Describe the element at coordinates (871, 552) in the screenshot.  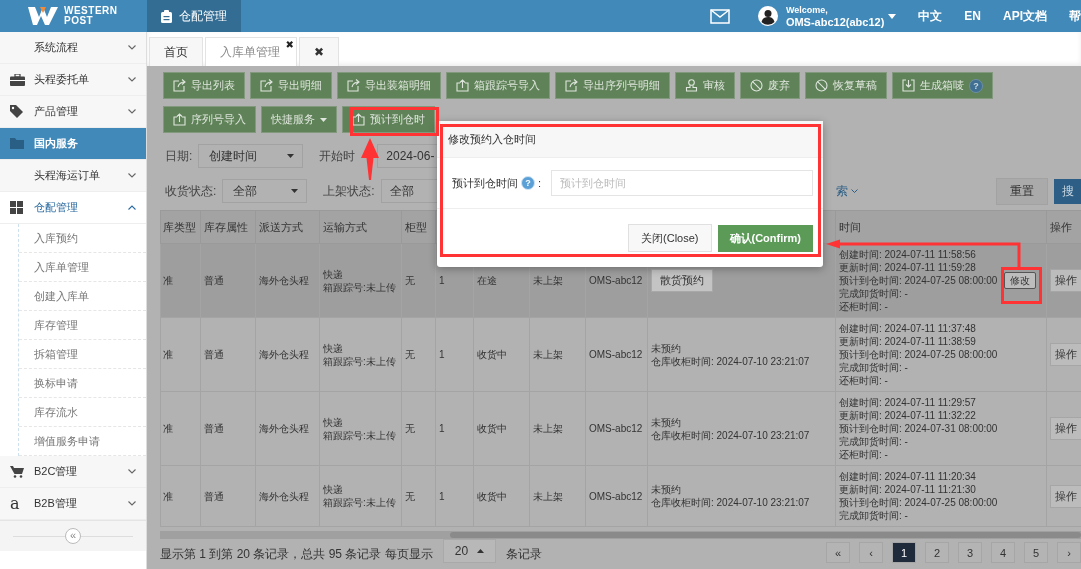
I see `page-button: ‹` at that location.